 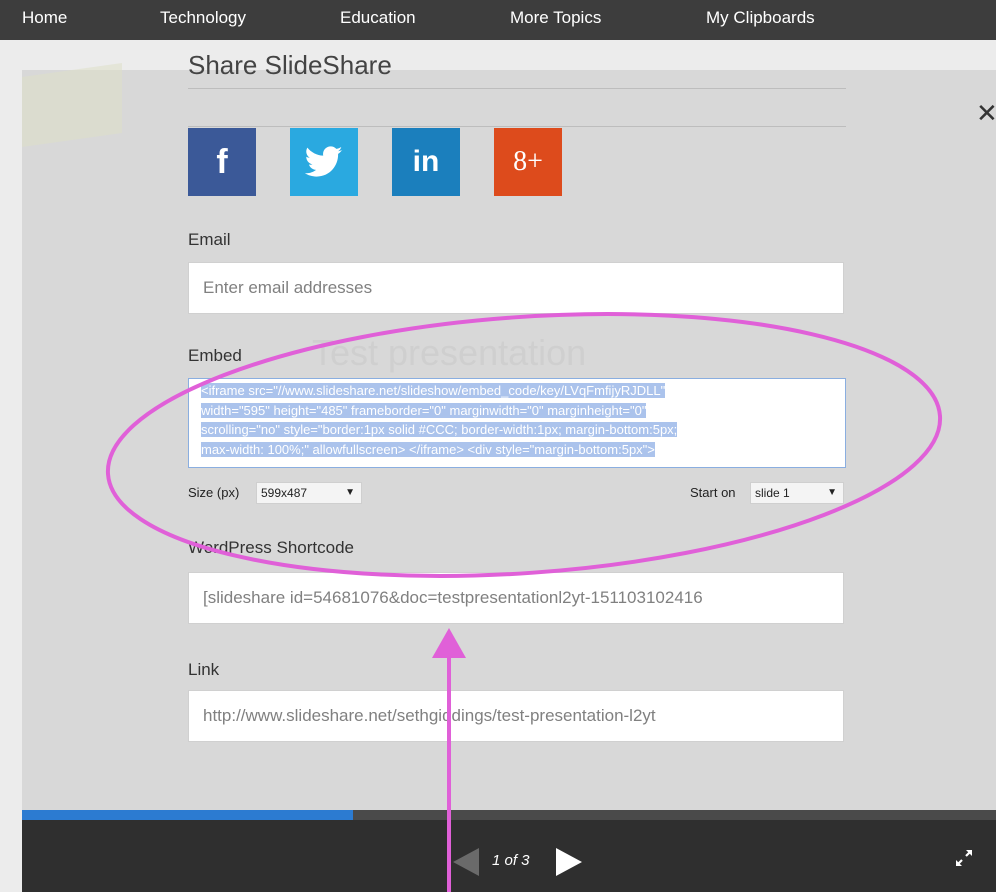 What do you see at coordinates (772, 493) in the screenshot?
I see `start-slide-value: slide 1` at bounding box center [772, 493].